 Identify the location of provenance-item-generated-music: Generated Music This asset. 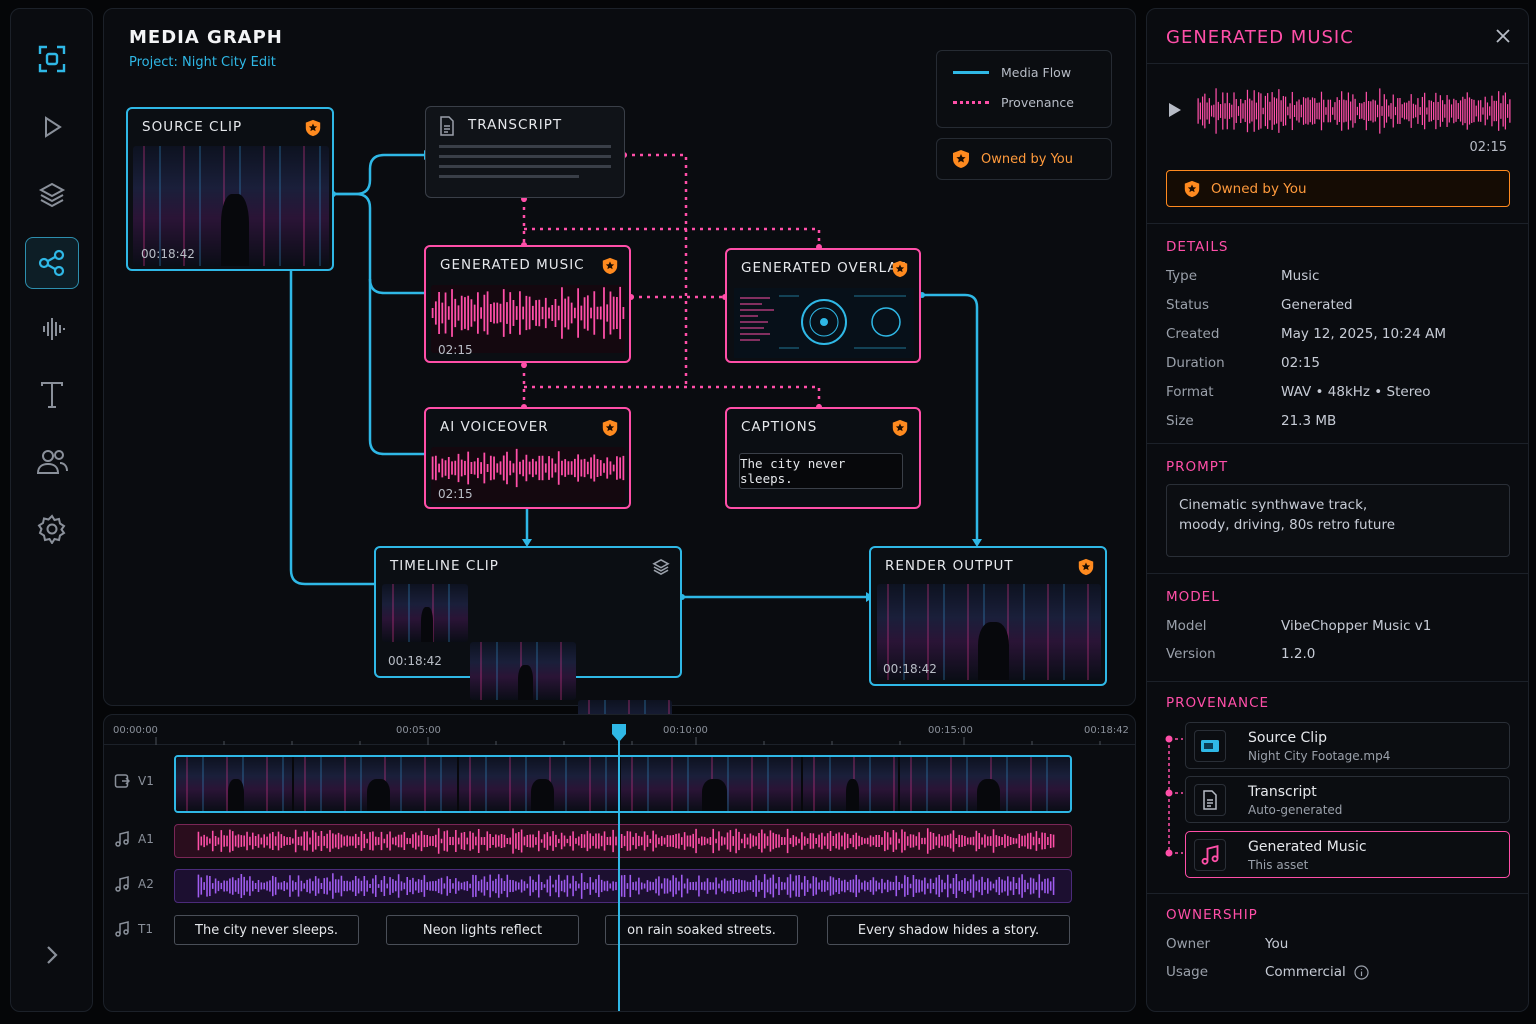
(1347, 854).